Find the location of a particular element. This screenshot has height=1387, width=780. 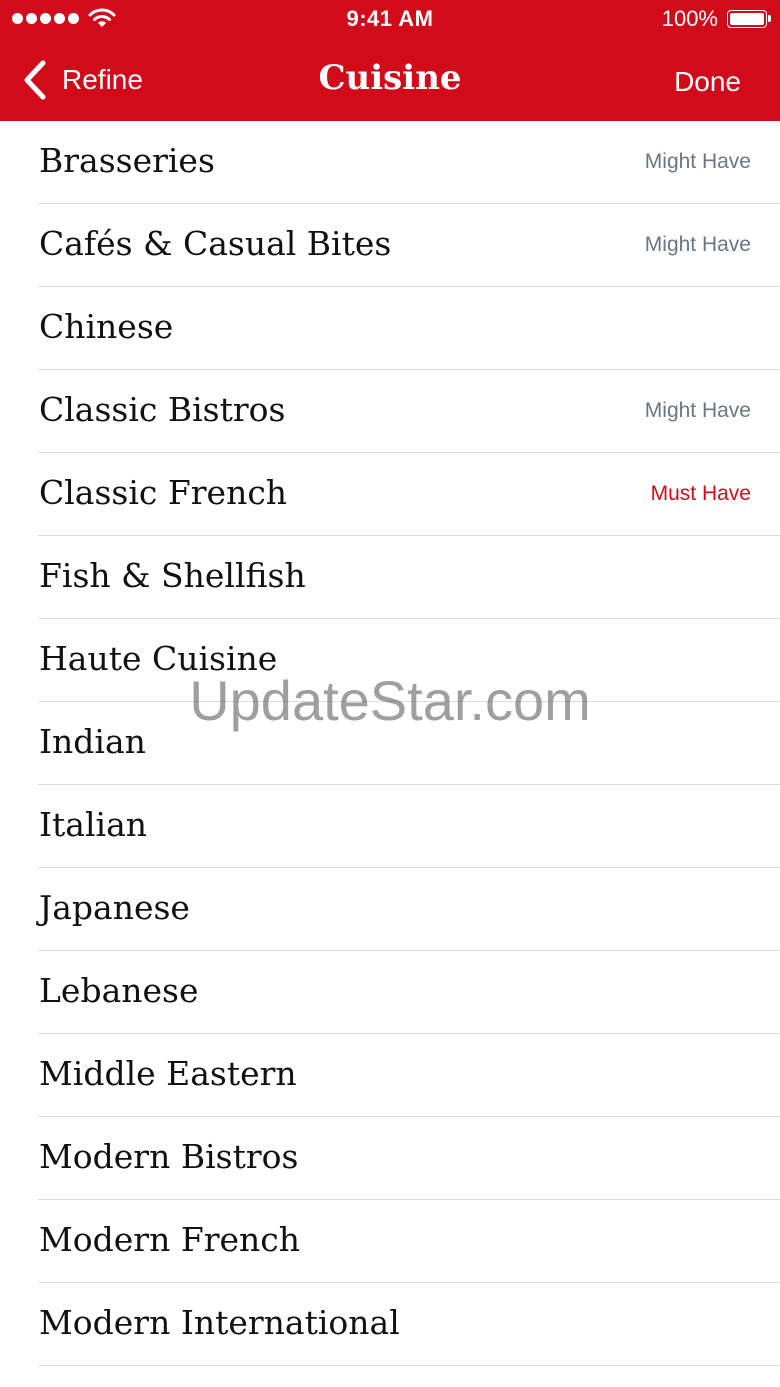

cuisine-label: Lebanese is located at coordinates (119, 990).